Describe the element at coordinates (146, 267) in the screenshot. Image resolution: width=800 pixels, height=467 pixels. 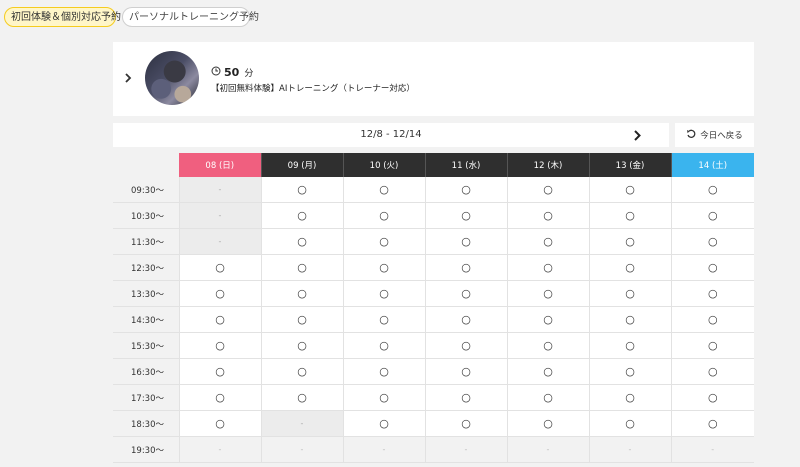
I see `time-label: 12:30〜` at that location.